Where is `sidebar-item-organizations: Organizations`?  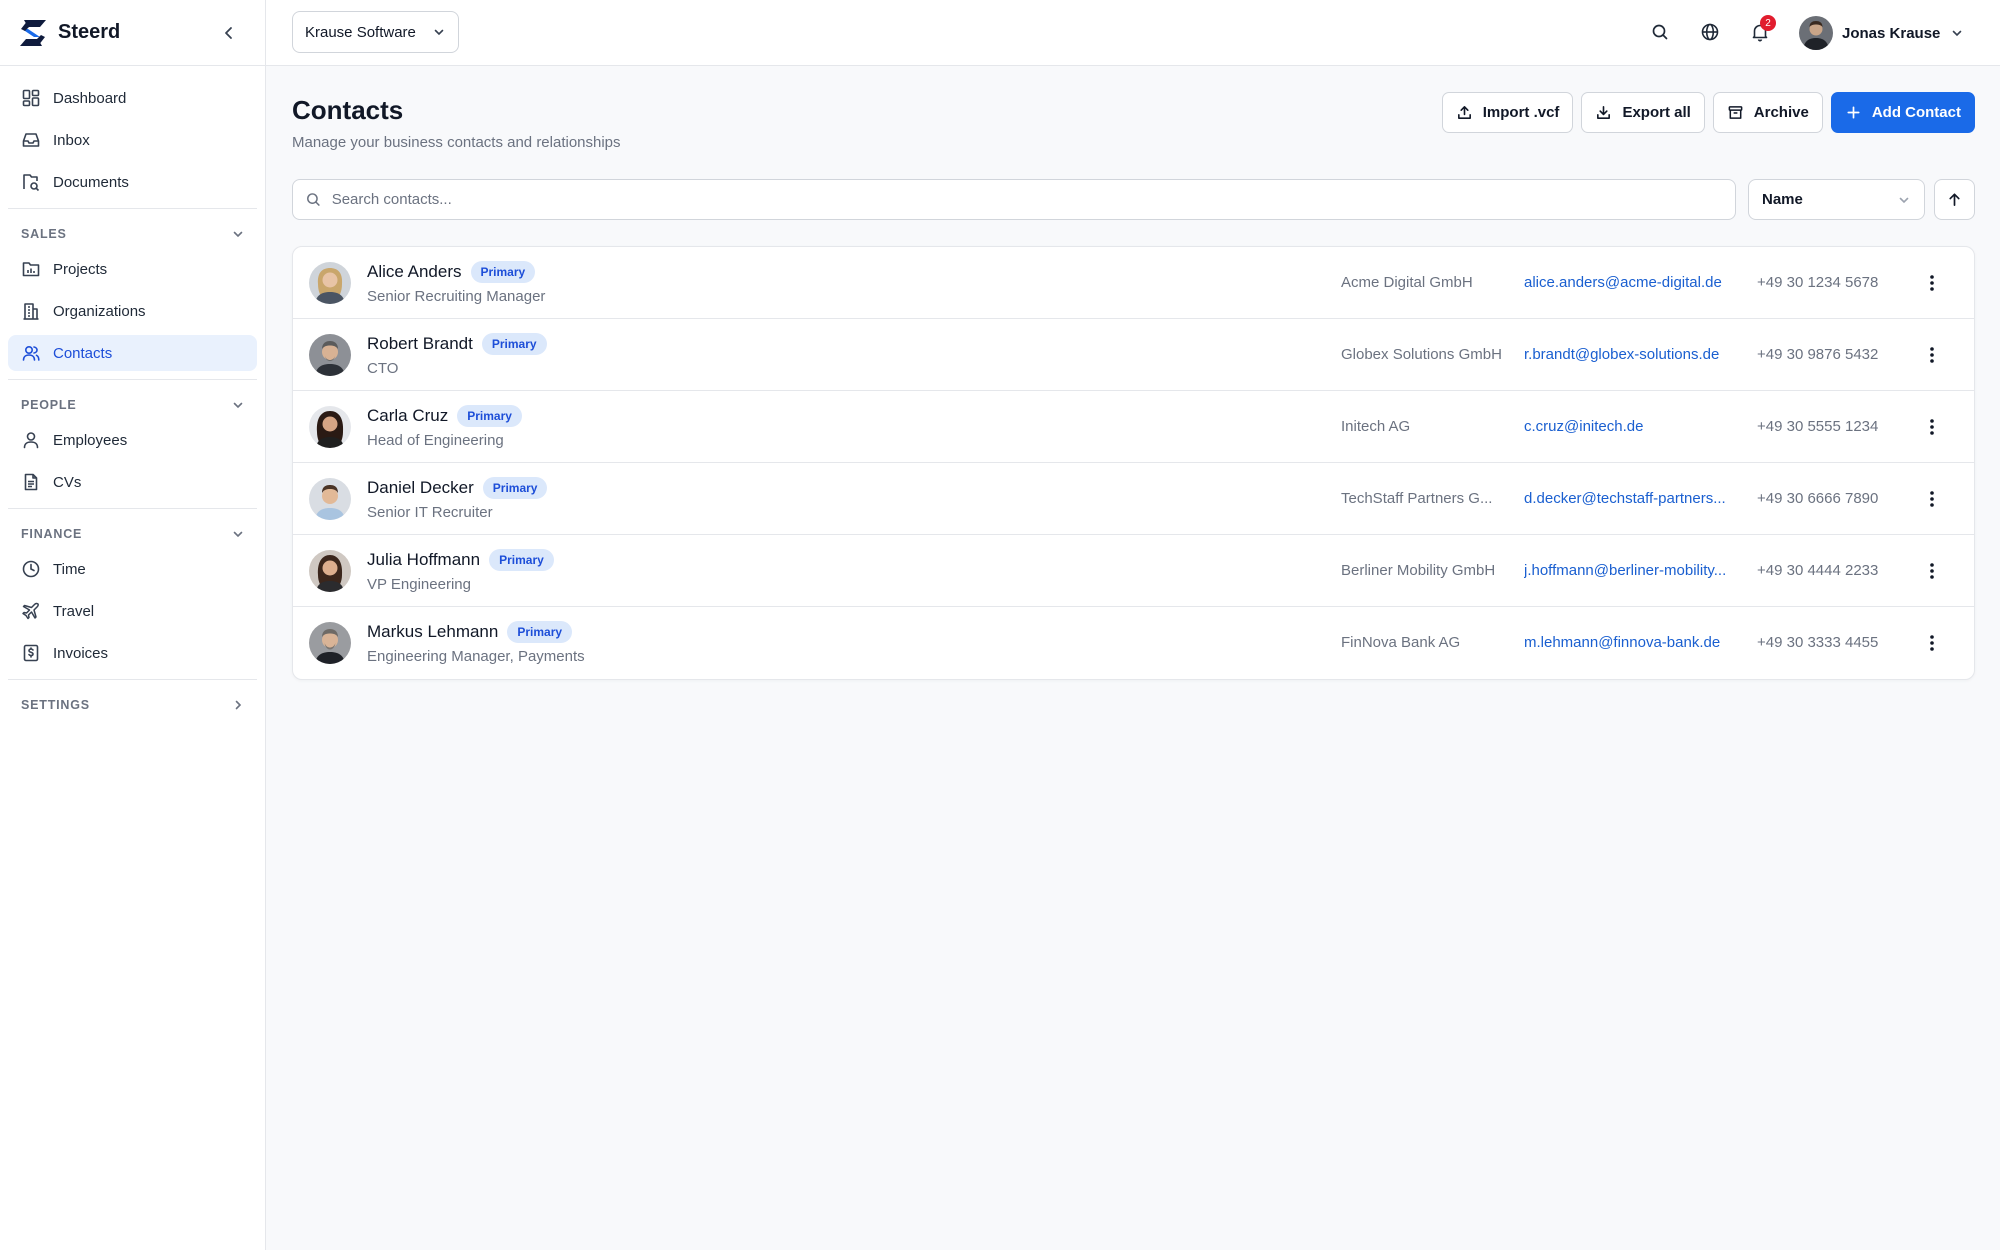
sidebar-item-organizations: Organizations is located at coordinates (132, 311).